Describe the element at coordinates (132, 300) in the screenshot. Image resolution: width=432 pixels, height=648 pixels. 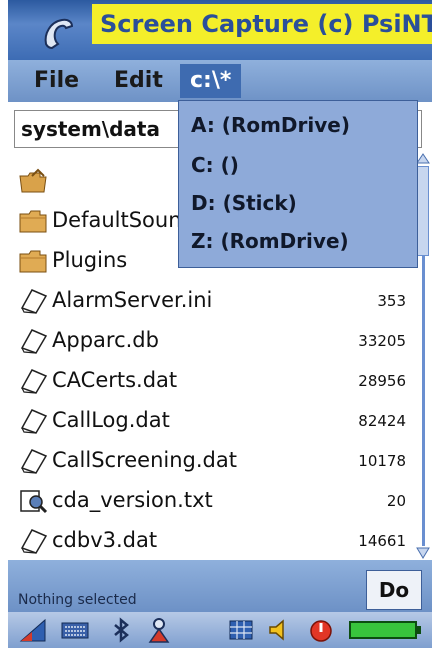
I see `file-name: AlarmServer.ini` at that location.